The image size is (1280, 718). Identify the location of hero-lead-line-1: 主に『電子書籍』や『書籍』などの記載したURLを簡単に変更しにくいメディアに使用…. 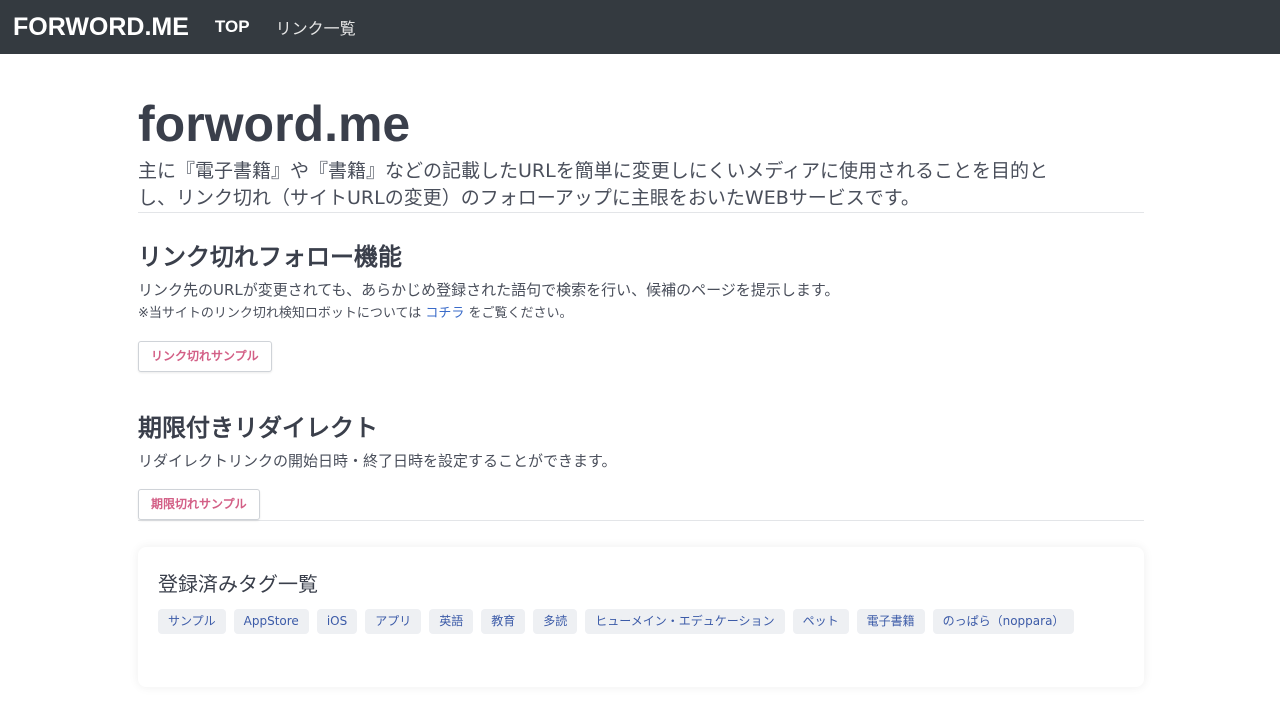
(593, 171).